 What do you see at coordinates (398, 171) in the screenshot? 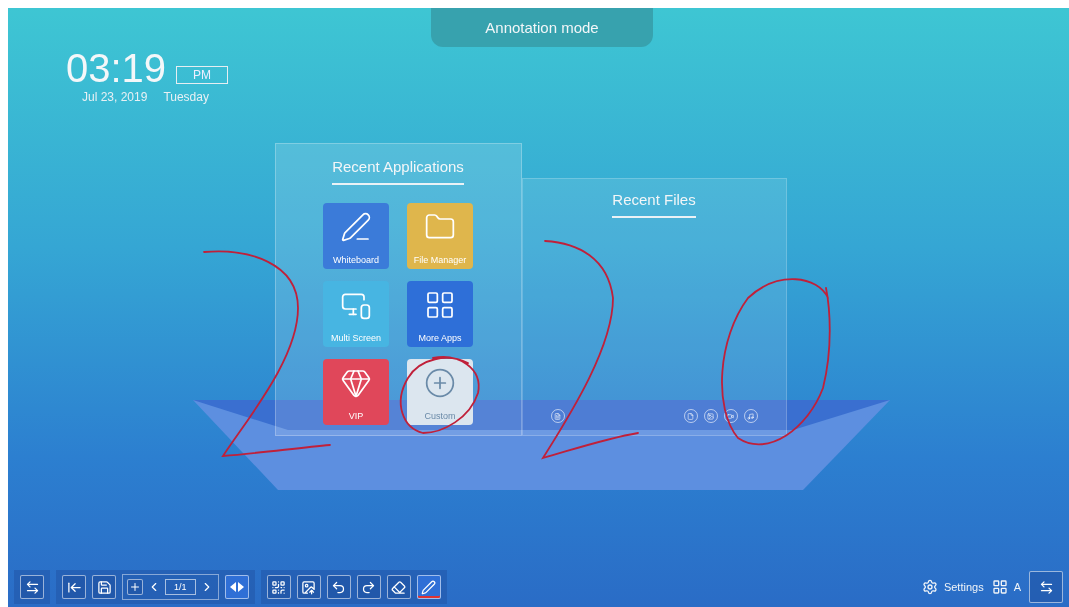
I see `panel-title: Recent Applications` at bounding box center [398, 171].